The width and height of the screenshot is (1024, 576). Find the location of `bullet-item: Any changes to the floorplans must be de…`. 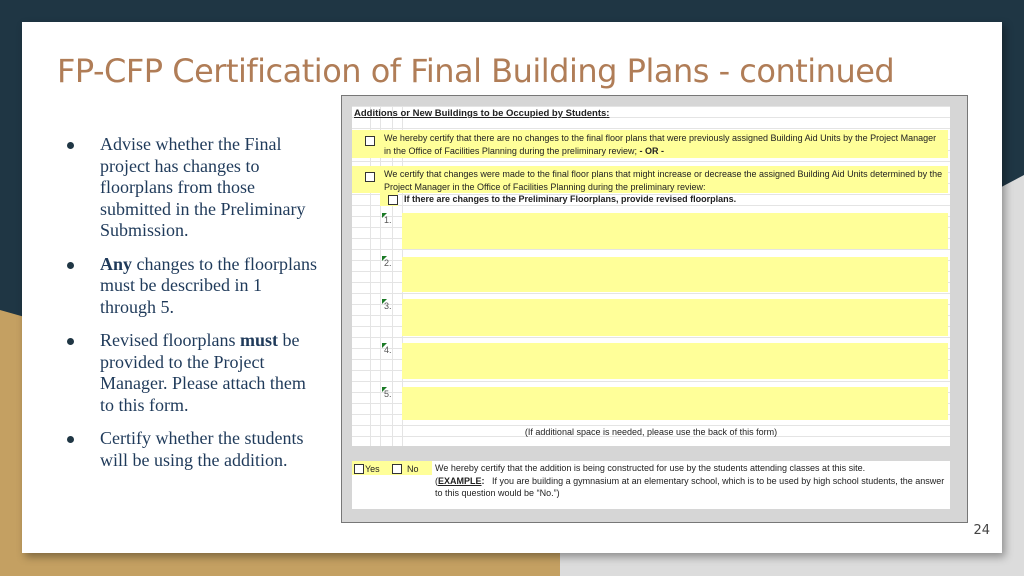

bullet-item: Any changes to the floorplans must be de… is located at coordinates (192, 286).